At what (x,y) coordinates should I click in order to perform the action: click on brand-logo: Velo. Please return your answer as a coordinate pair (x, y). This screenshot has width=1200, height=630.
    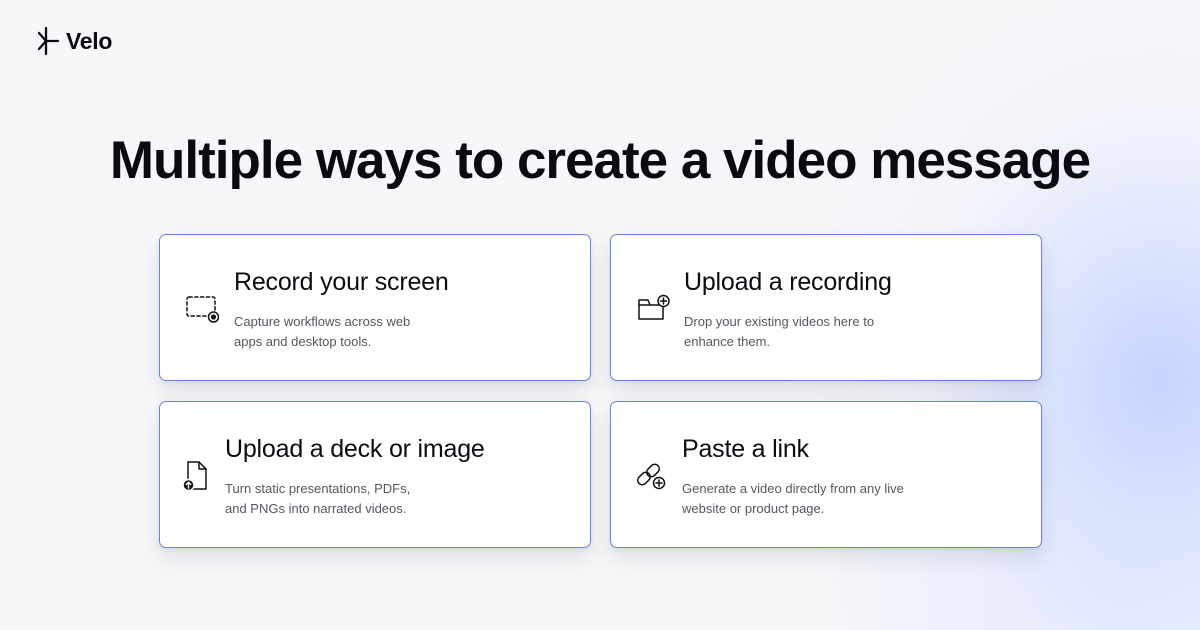
    Looking at the image, I should click on (75, 41).